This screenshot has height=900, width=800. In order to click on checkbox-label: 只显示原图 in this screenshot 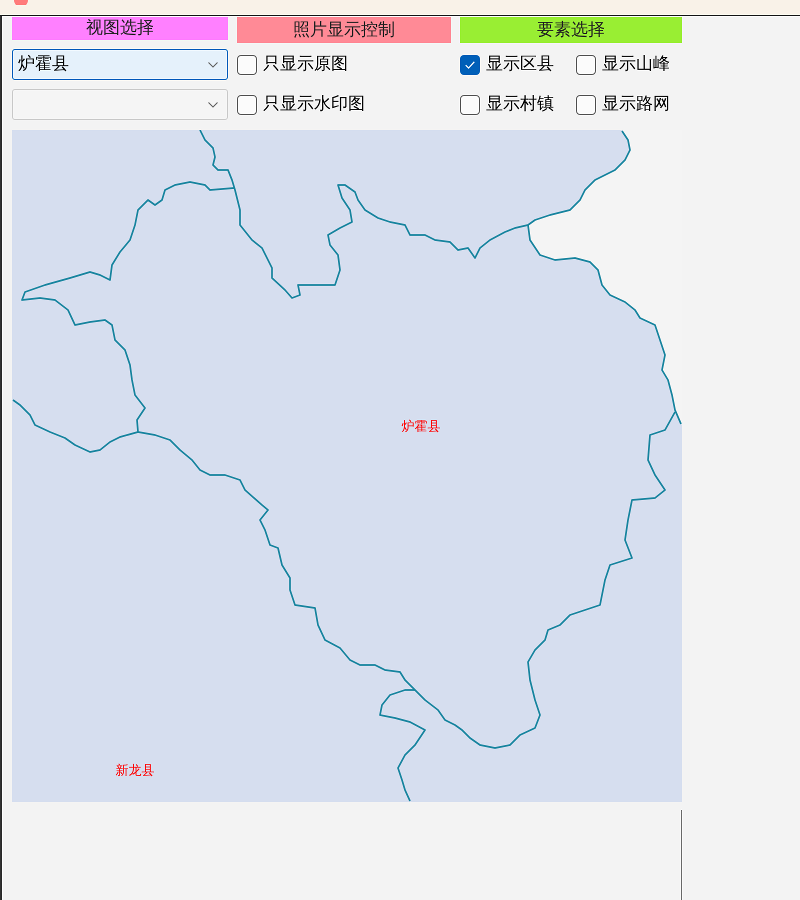, I will do `click(305, 64)`.